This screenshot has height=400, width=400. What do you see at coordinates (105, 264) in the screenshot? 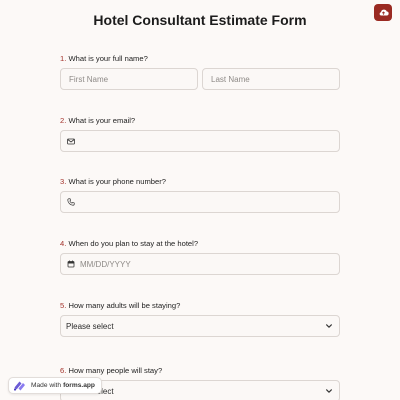
I see `date-placeholder: MM/DD/YYYY` at bounding box center [105, 264].